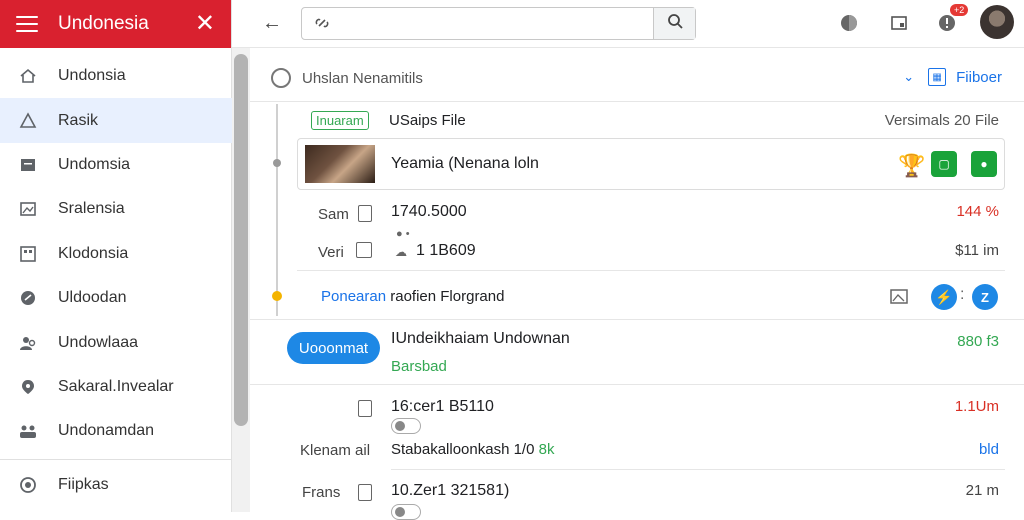  What do you see at coordinates (83, 485) in the screenshot?
I see `sidebar-item-label: Fiipkas` at bounding box center [83, 485].